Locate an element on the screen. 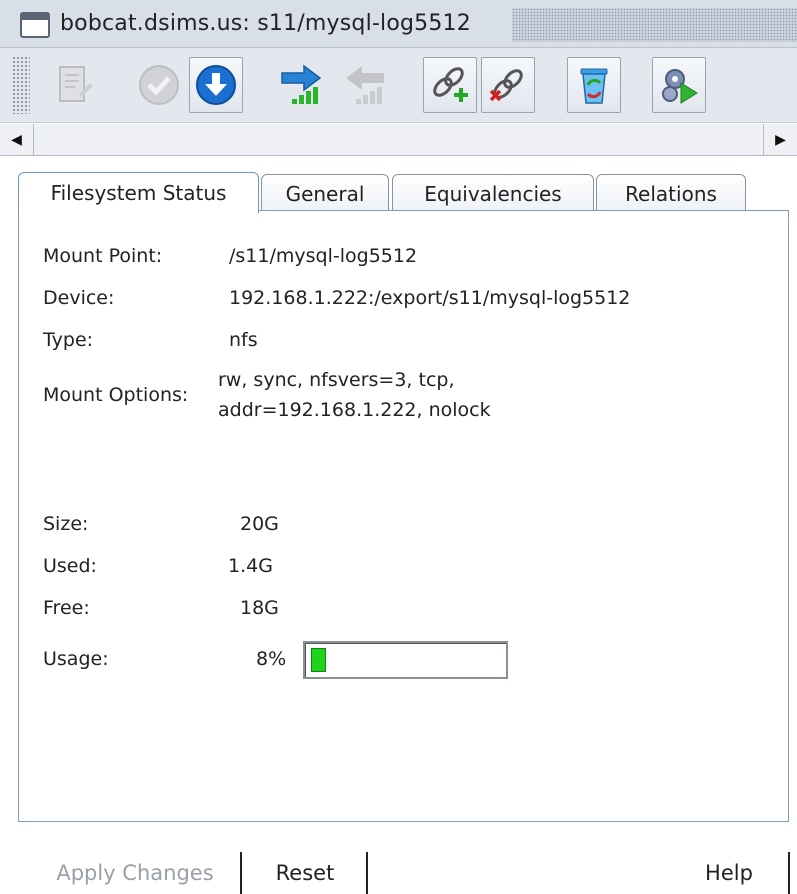  size-label: Size: is located at coordinates (66, 524).